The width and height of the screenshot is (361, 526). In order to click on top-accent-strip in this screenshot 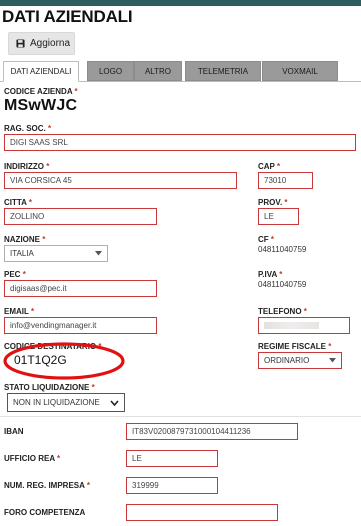, I will do `click(180, 3)`.